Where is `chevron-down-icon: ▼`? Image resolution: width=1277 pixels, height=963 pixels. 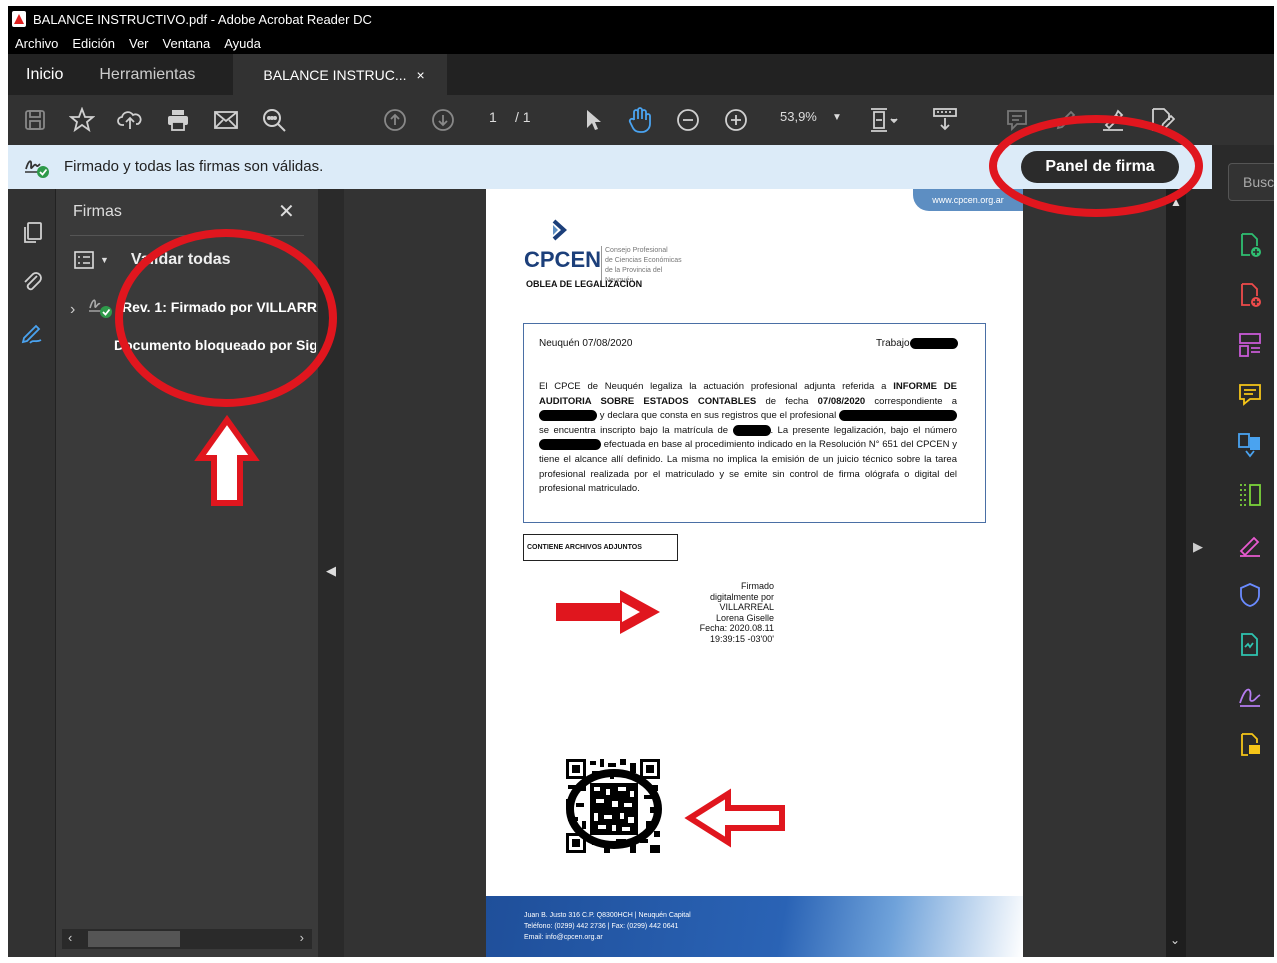 chevron-down-icon: ▼ is located at coordinates (104, 260).